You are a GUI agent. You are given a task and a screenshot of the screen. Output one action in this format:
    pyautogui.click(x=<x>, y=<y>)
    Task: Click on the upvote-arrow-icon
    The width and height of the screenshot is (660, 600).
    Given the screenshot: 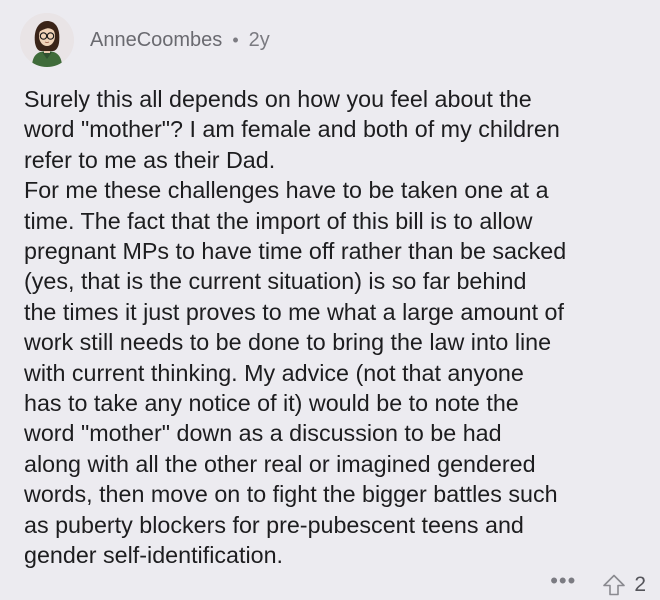 What is the action you would take?
    pyautogui.click(x=614, y=585)
    